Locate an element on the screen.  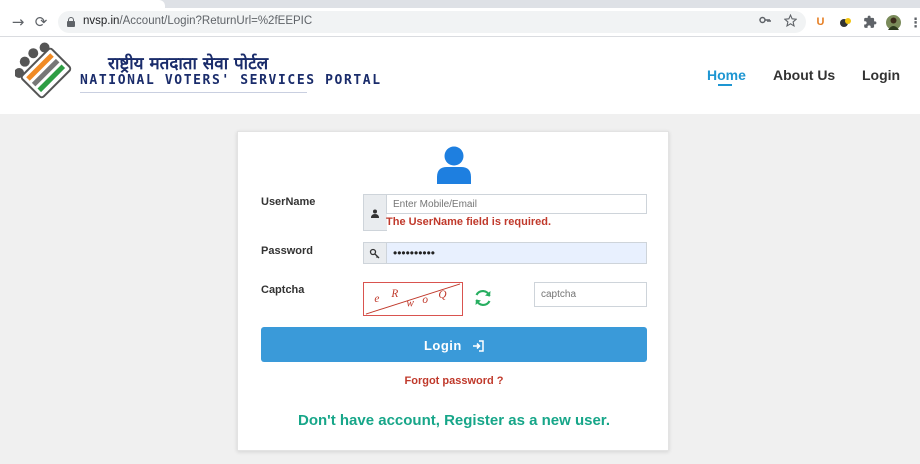
login-button: Login is located at coordinates (454, 344).